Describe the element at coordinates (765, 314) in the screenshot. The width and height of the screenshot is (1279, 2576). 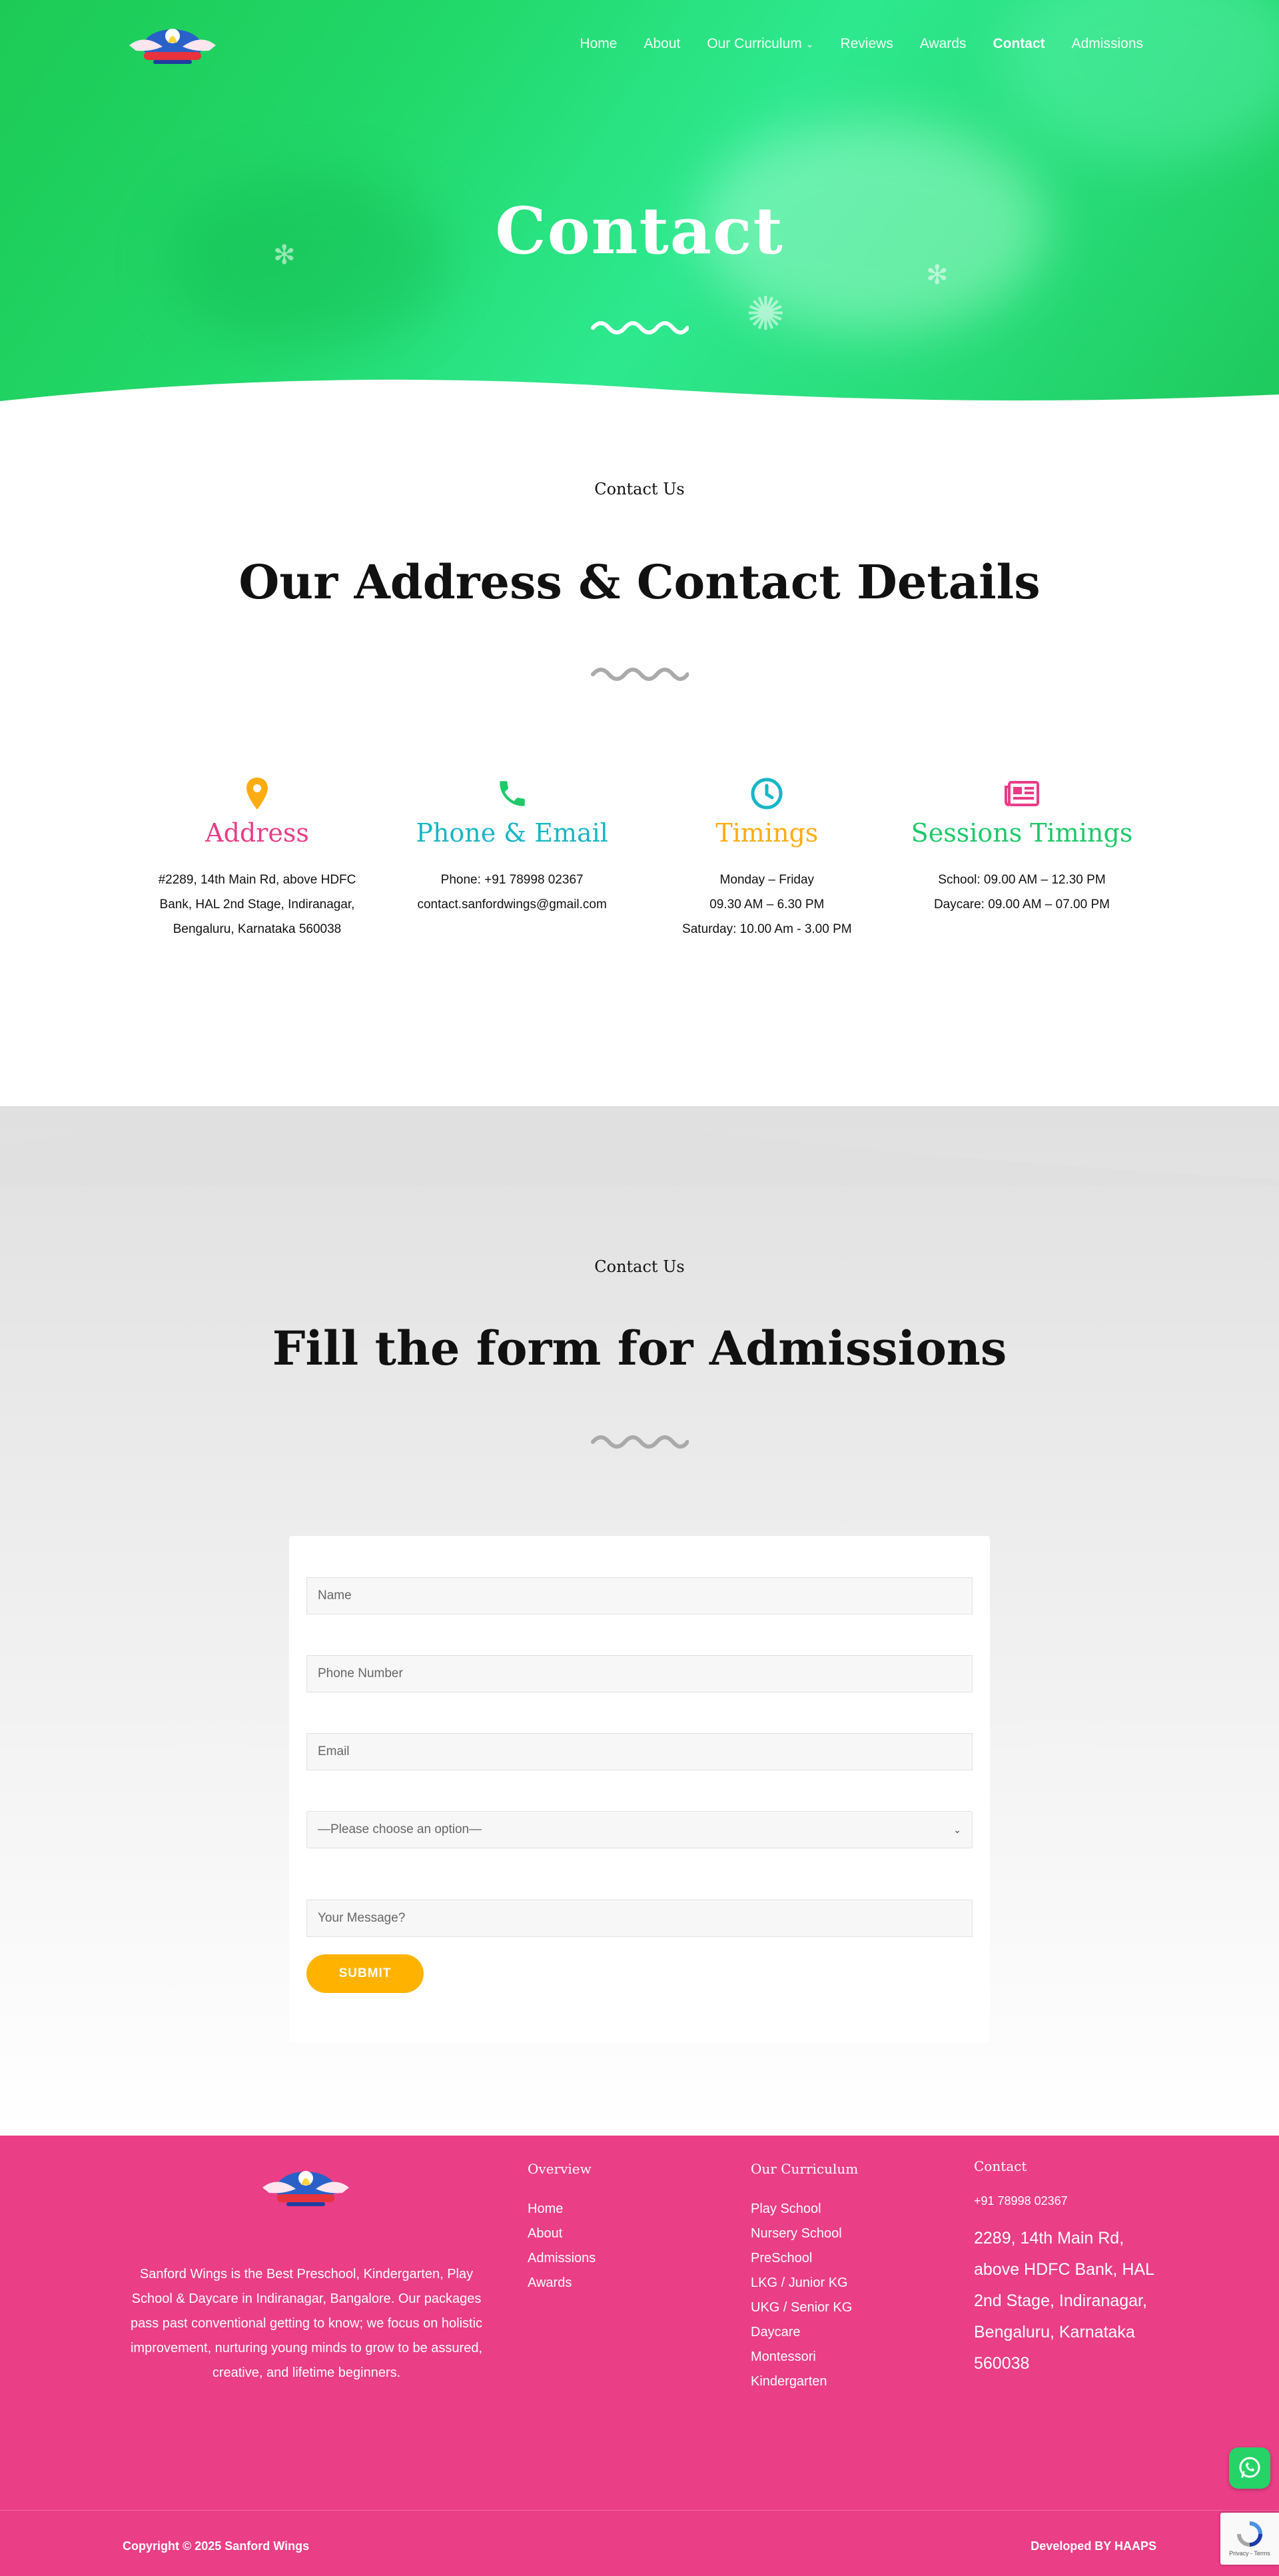
I see `dandelion-decoration: ✺` at that location.